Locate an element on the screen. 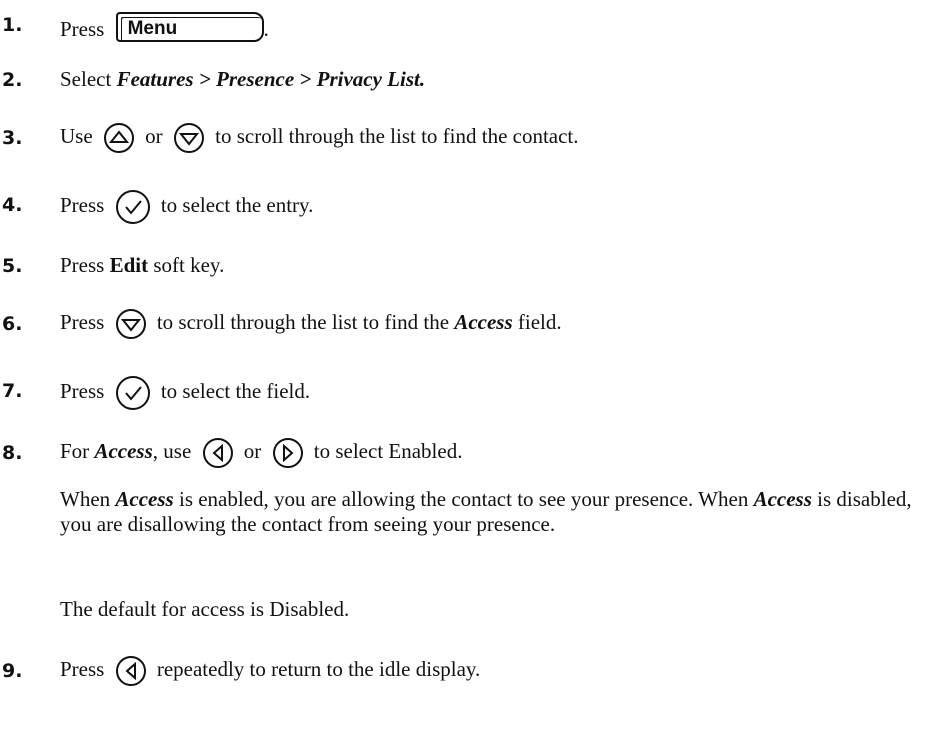  step-number: 3. is located at coordinates (12, 138).